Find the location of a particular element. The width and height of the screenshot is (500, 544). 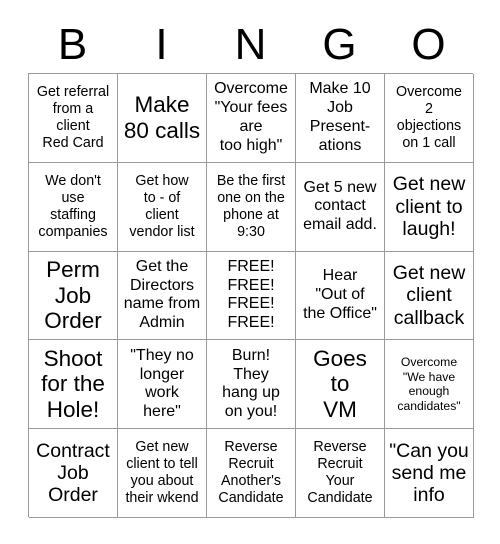

header-letter-b: B is located at coordinates (72, 44).